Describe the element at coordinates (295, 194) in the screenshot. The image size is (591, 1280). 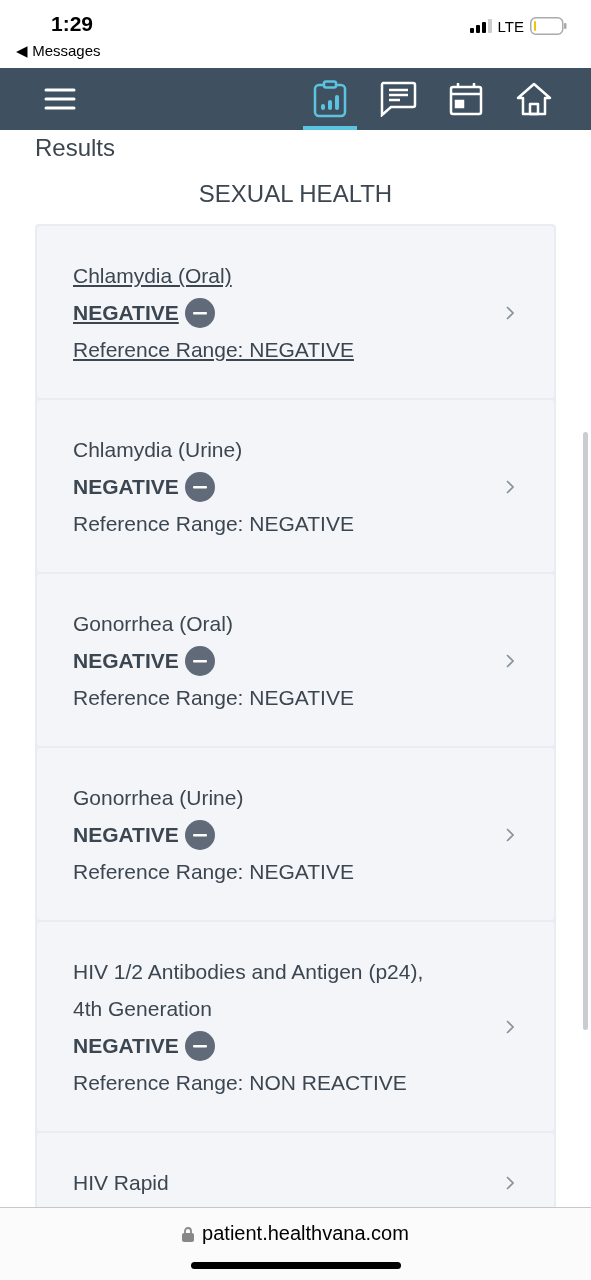
I see `section-title: SEXUAL HEALTH` at that location.